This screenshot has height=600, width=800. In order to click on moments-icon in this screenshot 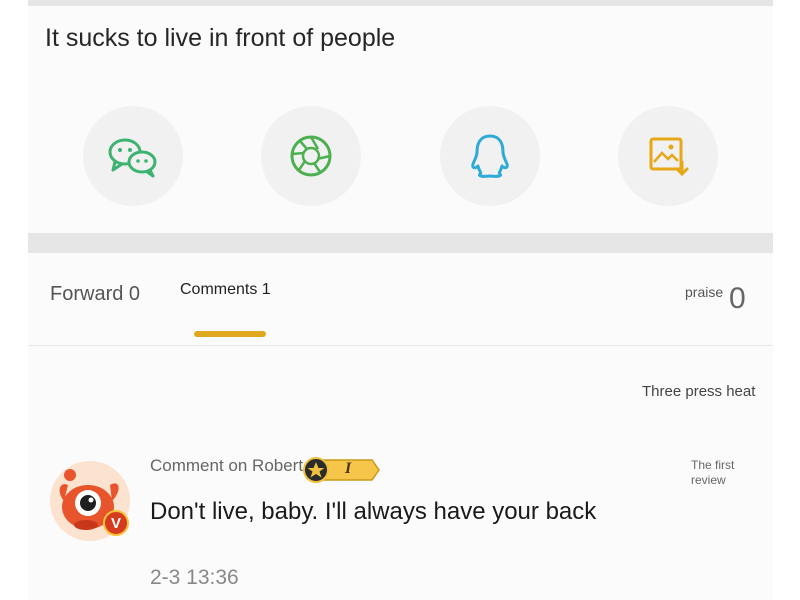, I will do `click(311, 156)`.